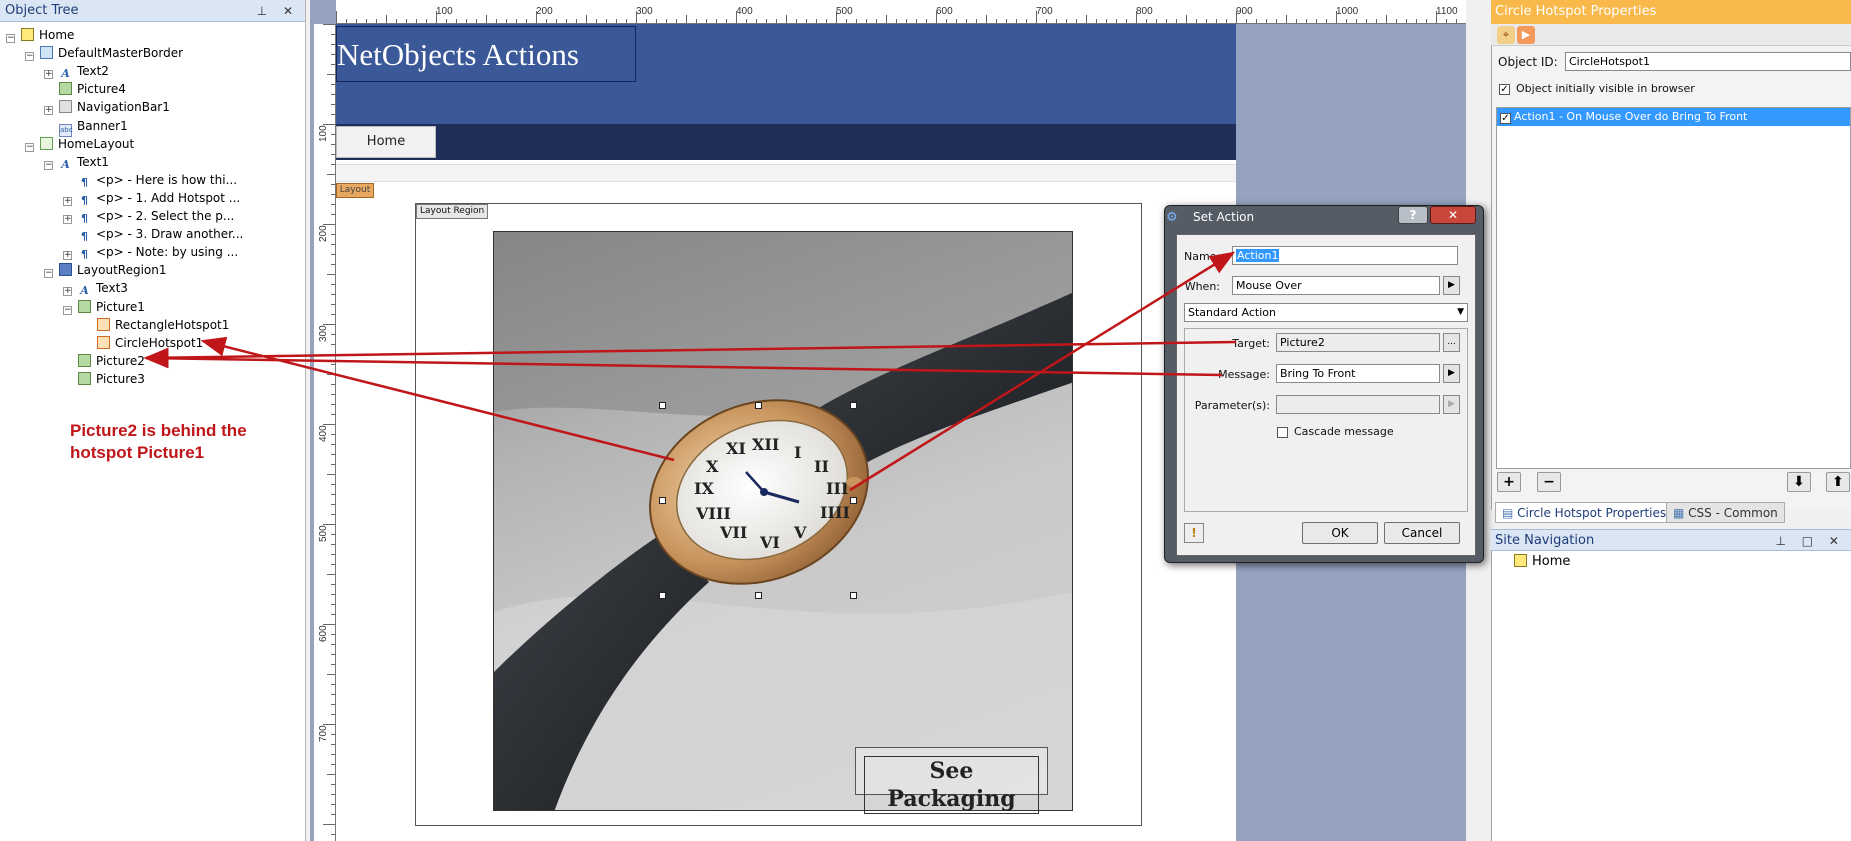  Describe the element at coordinates (1042, 371) in the screenshot. I see `arrow-to-action-name` at that location.